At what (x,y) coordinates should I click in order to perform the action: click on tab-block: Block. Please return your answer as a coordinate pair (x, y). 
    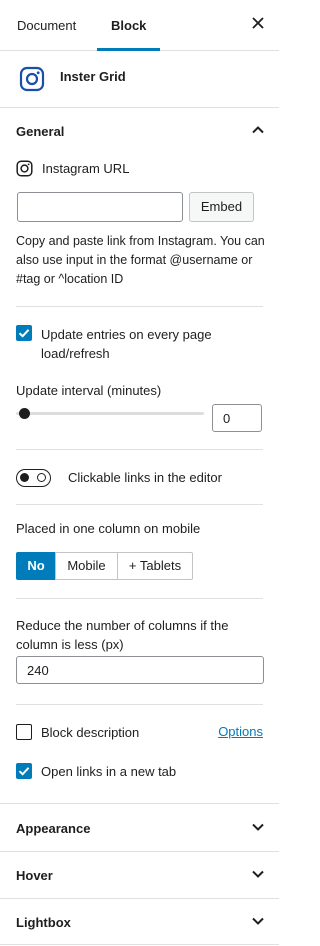
    Looking at the image, I should click on (128, 25).